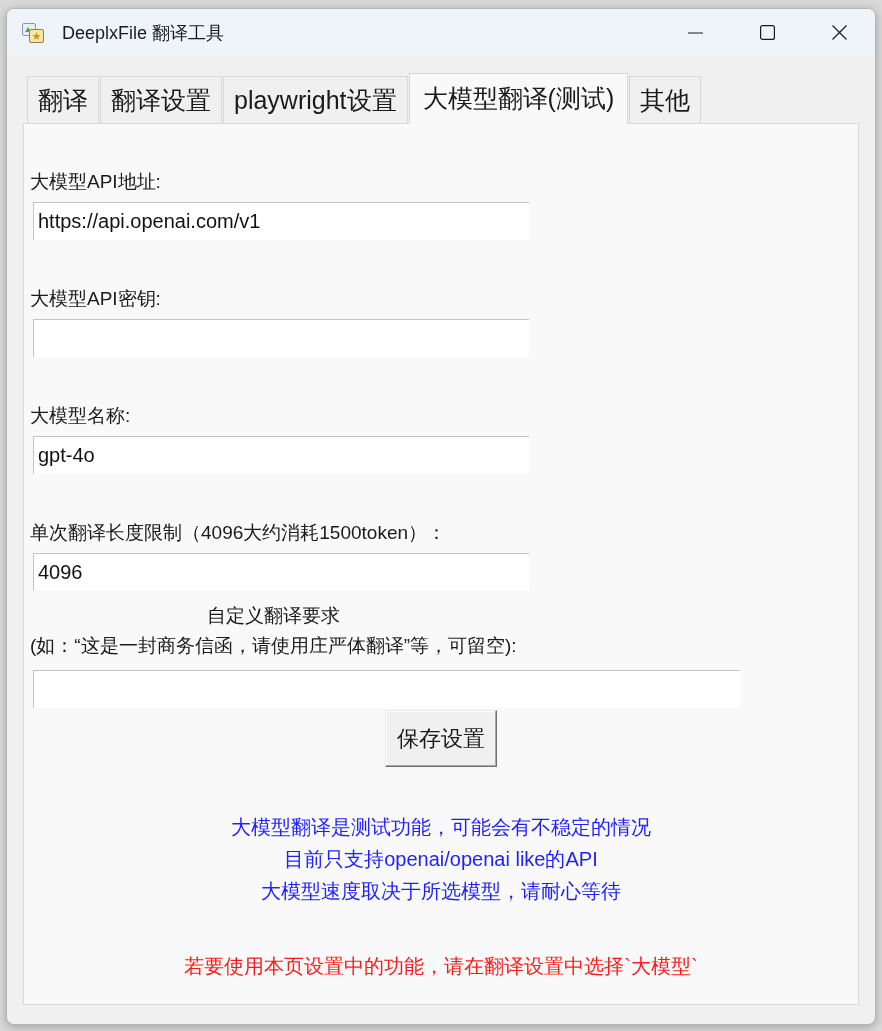 The height and width of the screenshot is (1031, 882). I want to click on tab: 其他, so click(665, 100).